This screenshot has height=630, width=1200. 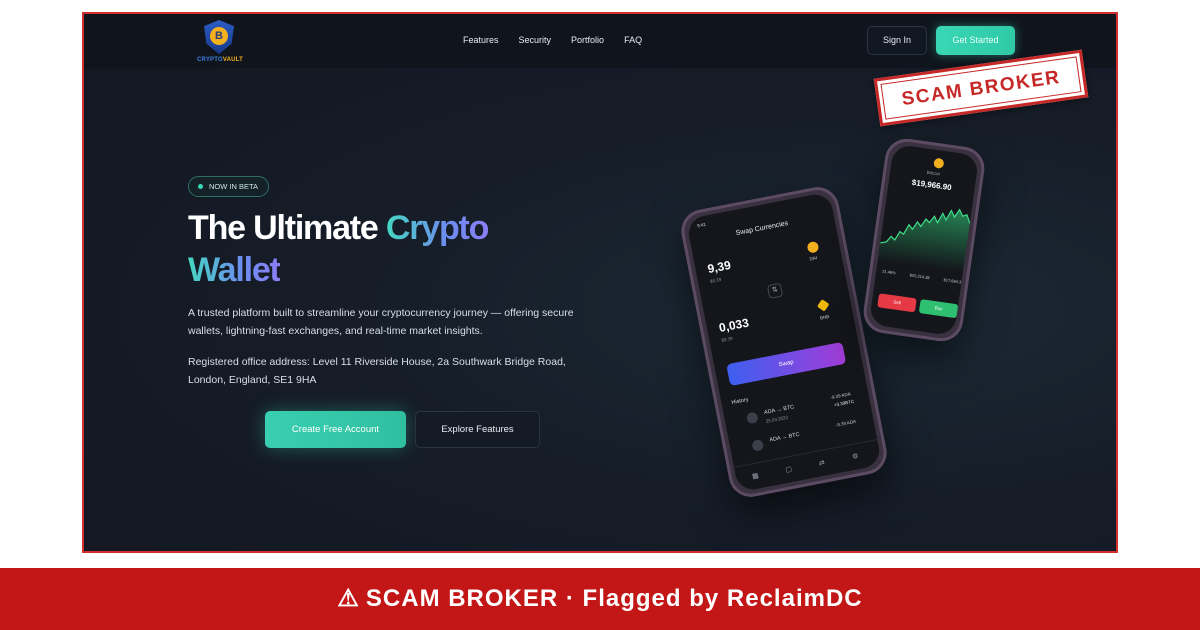 I want to click on coin-2-ticker: BNB, so click(x=824, y=317).